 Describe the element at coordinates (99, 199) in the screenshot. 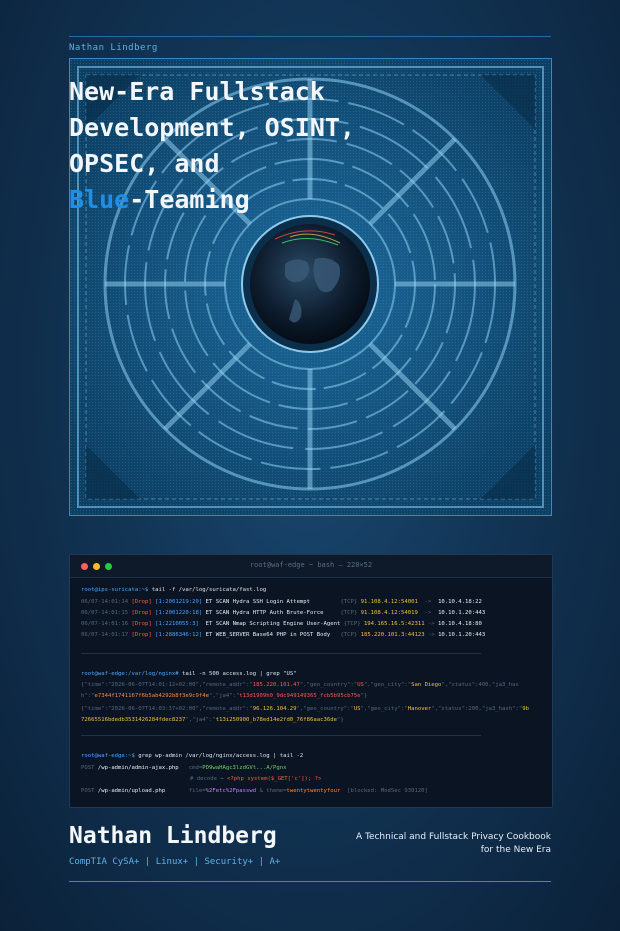

I see `title-blue-word: Blue` at that location.